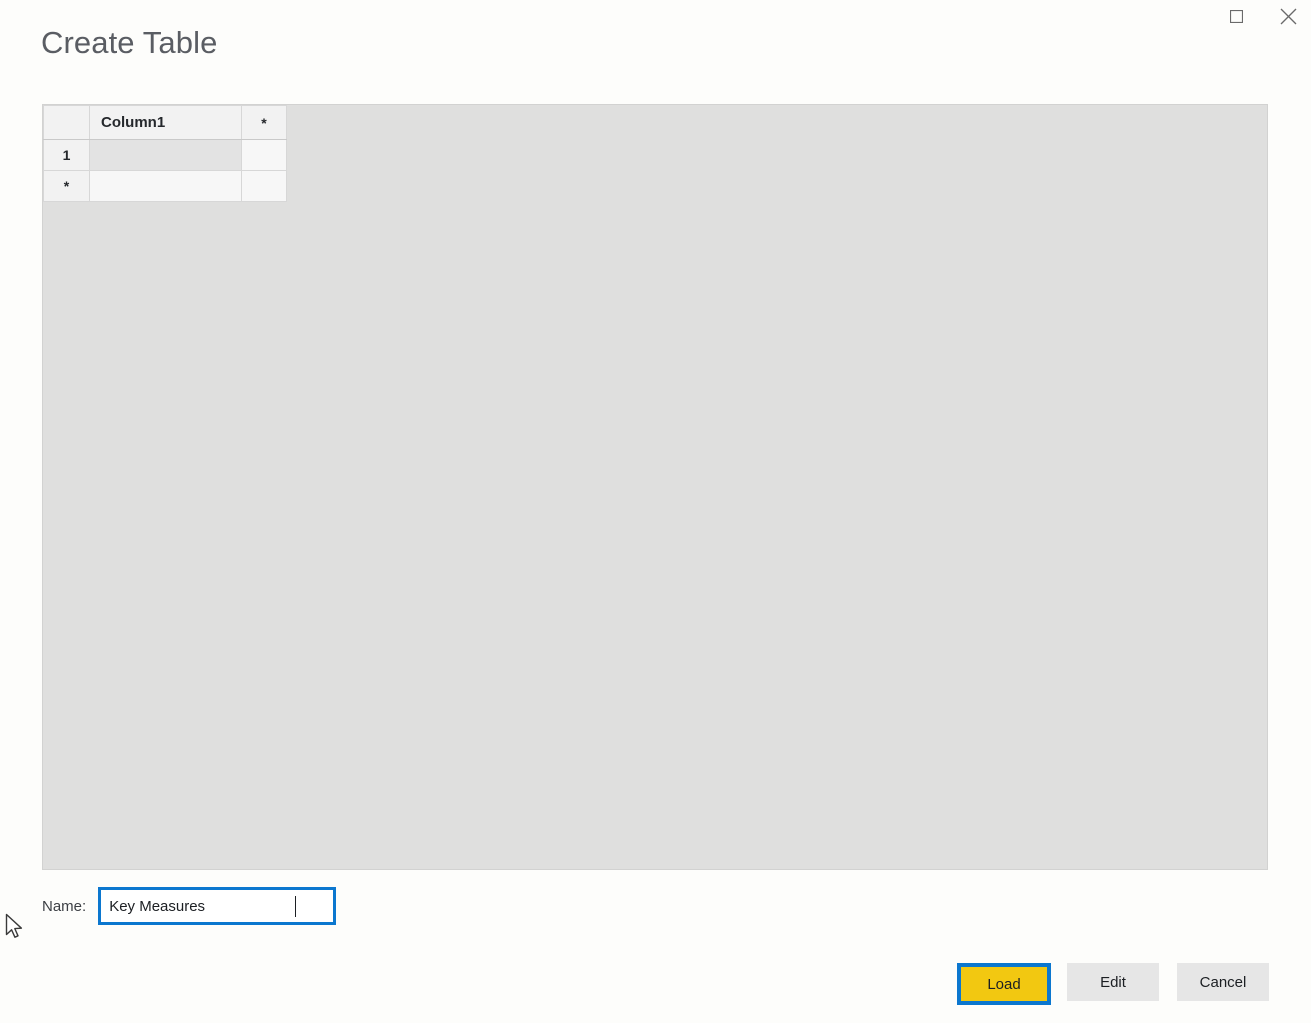 Image resolution: width=1311 pixels, height=1023 pixels. What do you see at coordinates (66, 155) in the screenshot?
I see `row-header-1: 1` at bounding box center [66, 155].